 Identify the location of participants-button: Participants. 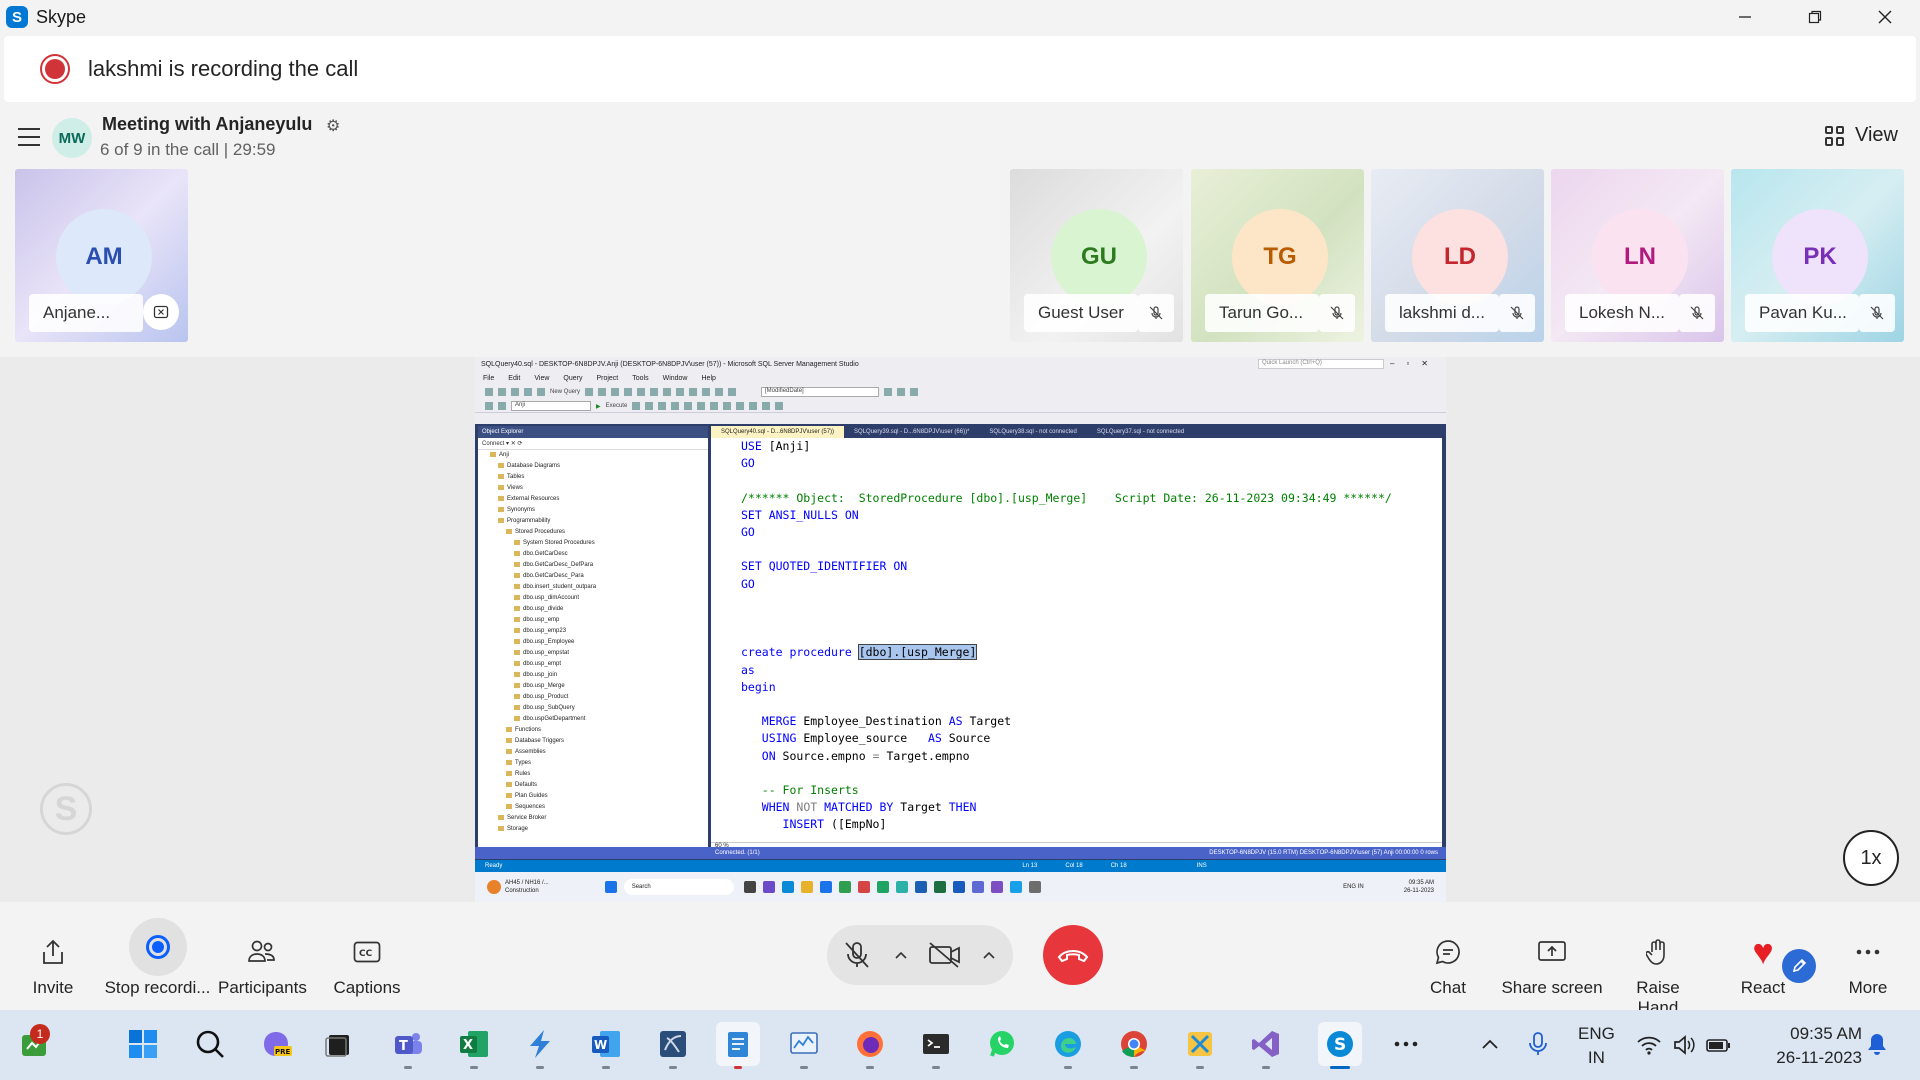
(262, 965).